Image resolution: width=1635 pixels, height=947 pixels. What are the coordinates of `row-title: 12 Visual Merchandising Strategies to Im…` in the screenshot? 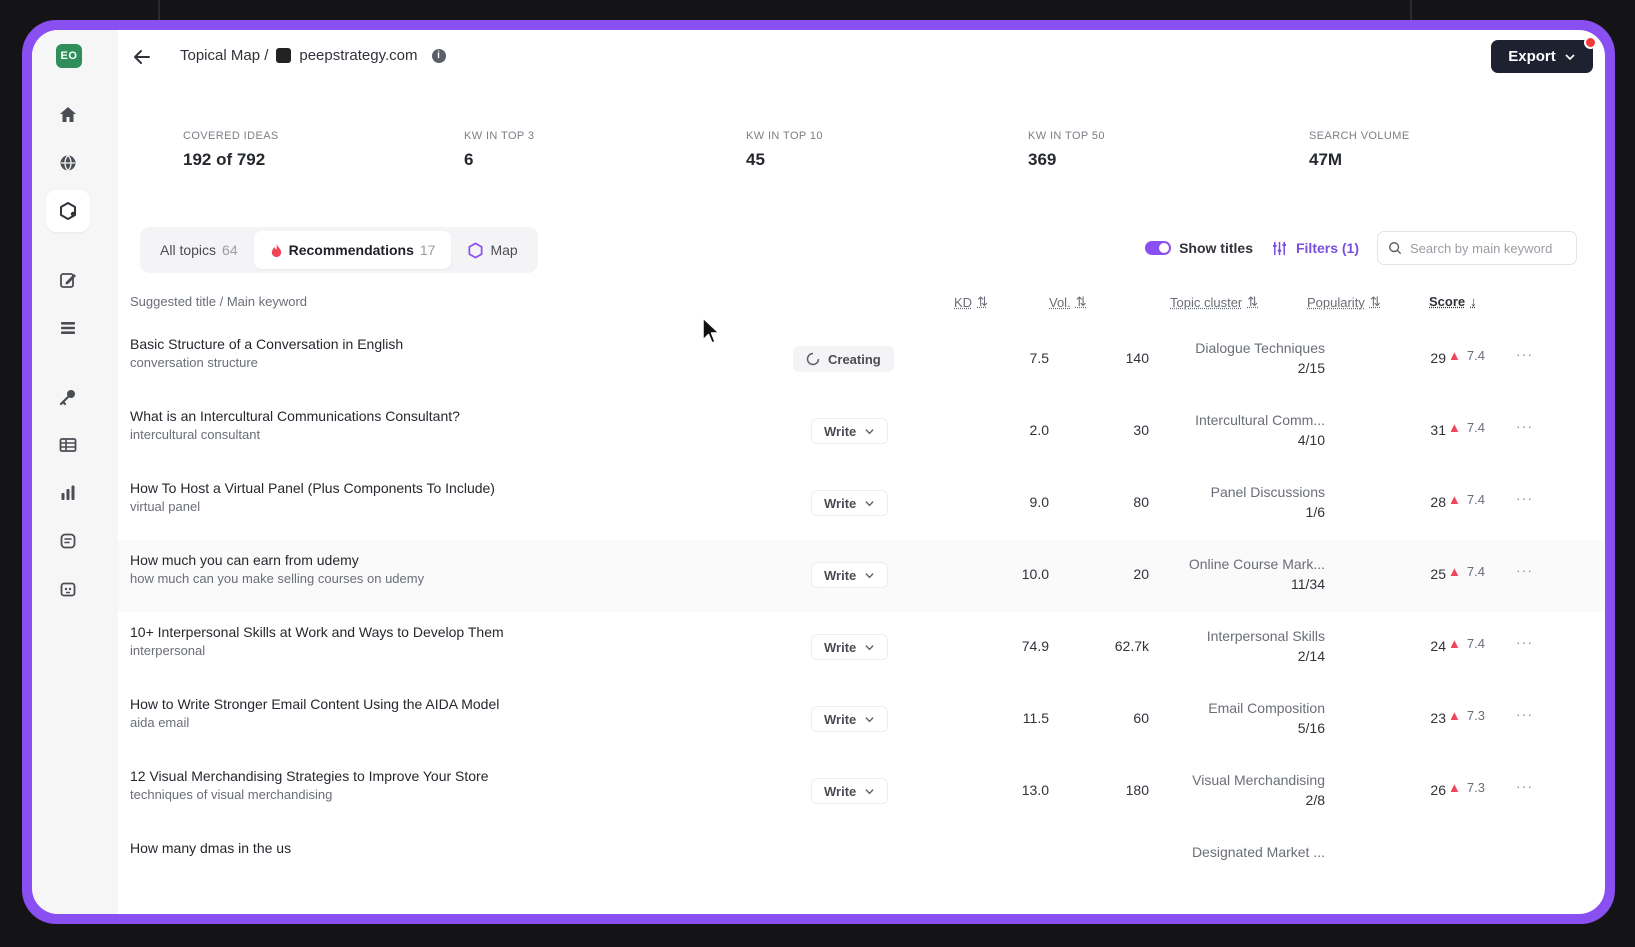 It's located at (309, 776).